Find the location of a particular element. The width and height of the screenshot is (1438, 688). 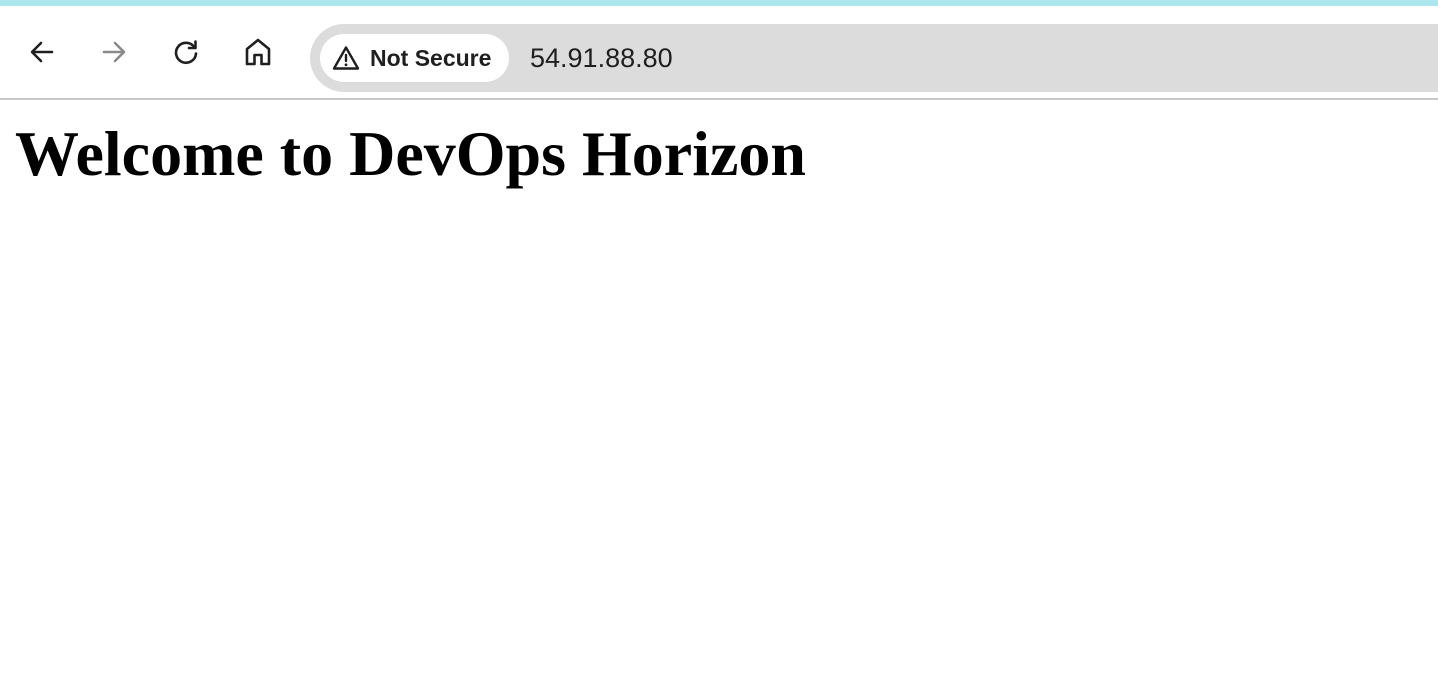

home-button is located at coordinates (258, 52).